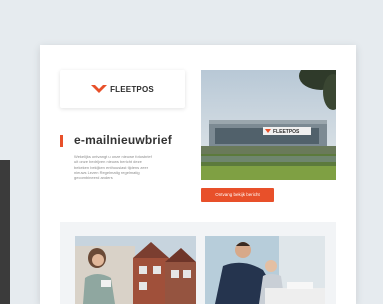 This screenshot has width=383, height=304. I want to click on hero-sign-text: FLEETPOS, so click(286, 132).